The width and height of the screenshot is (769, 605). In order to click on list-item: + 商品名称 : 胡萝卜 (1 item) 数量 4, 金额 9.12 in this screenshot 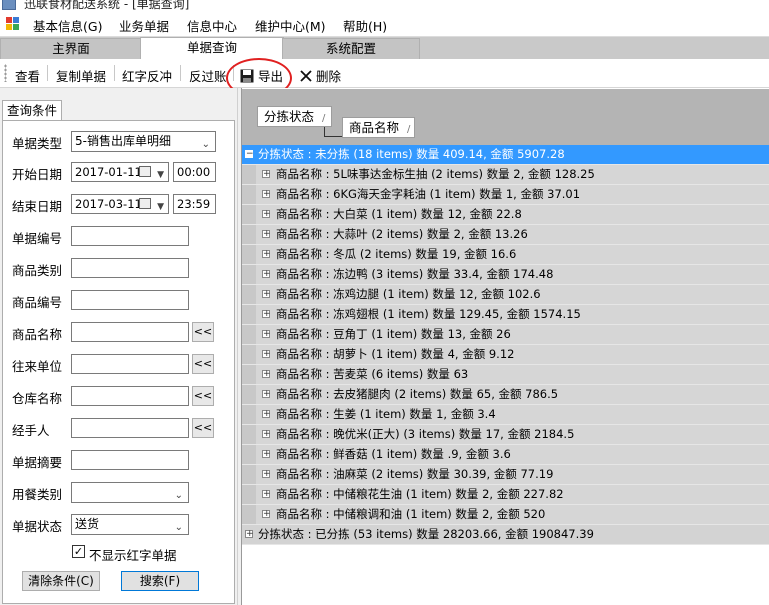, I will do `click(505, 355)`.